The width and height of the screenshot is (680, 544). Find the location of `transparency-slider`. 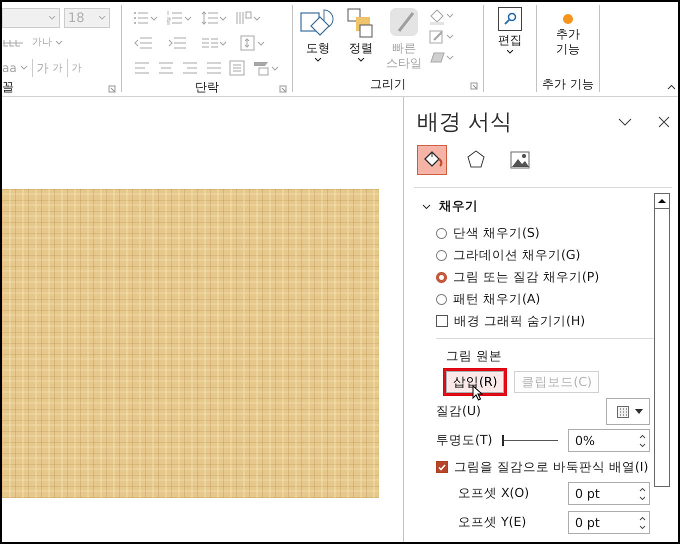

transparency-slider is located at coordinates (530, 440).